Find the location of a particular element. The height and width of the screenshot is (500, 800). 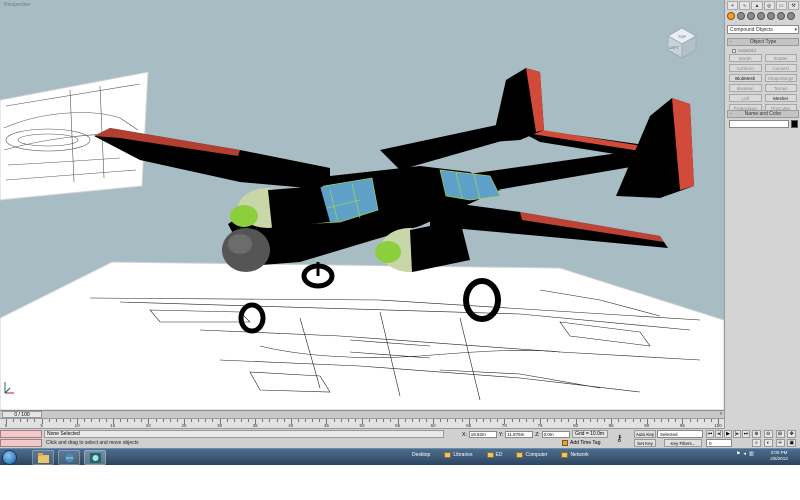

set-key-icon: ⚷ is located at coordinates (619, 438).